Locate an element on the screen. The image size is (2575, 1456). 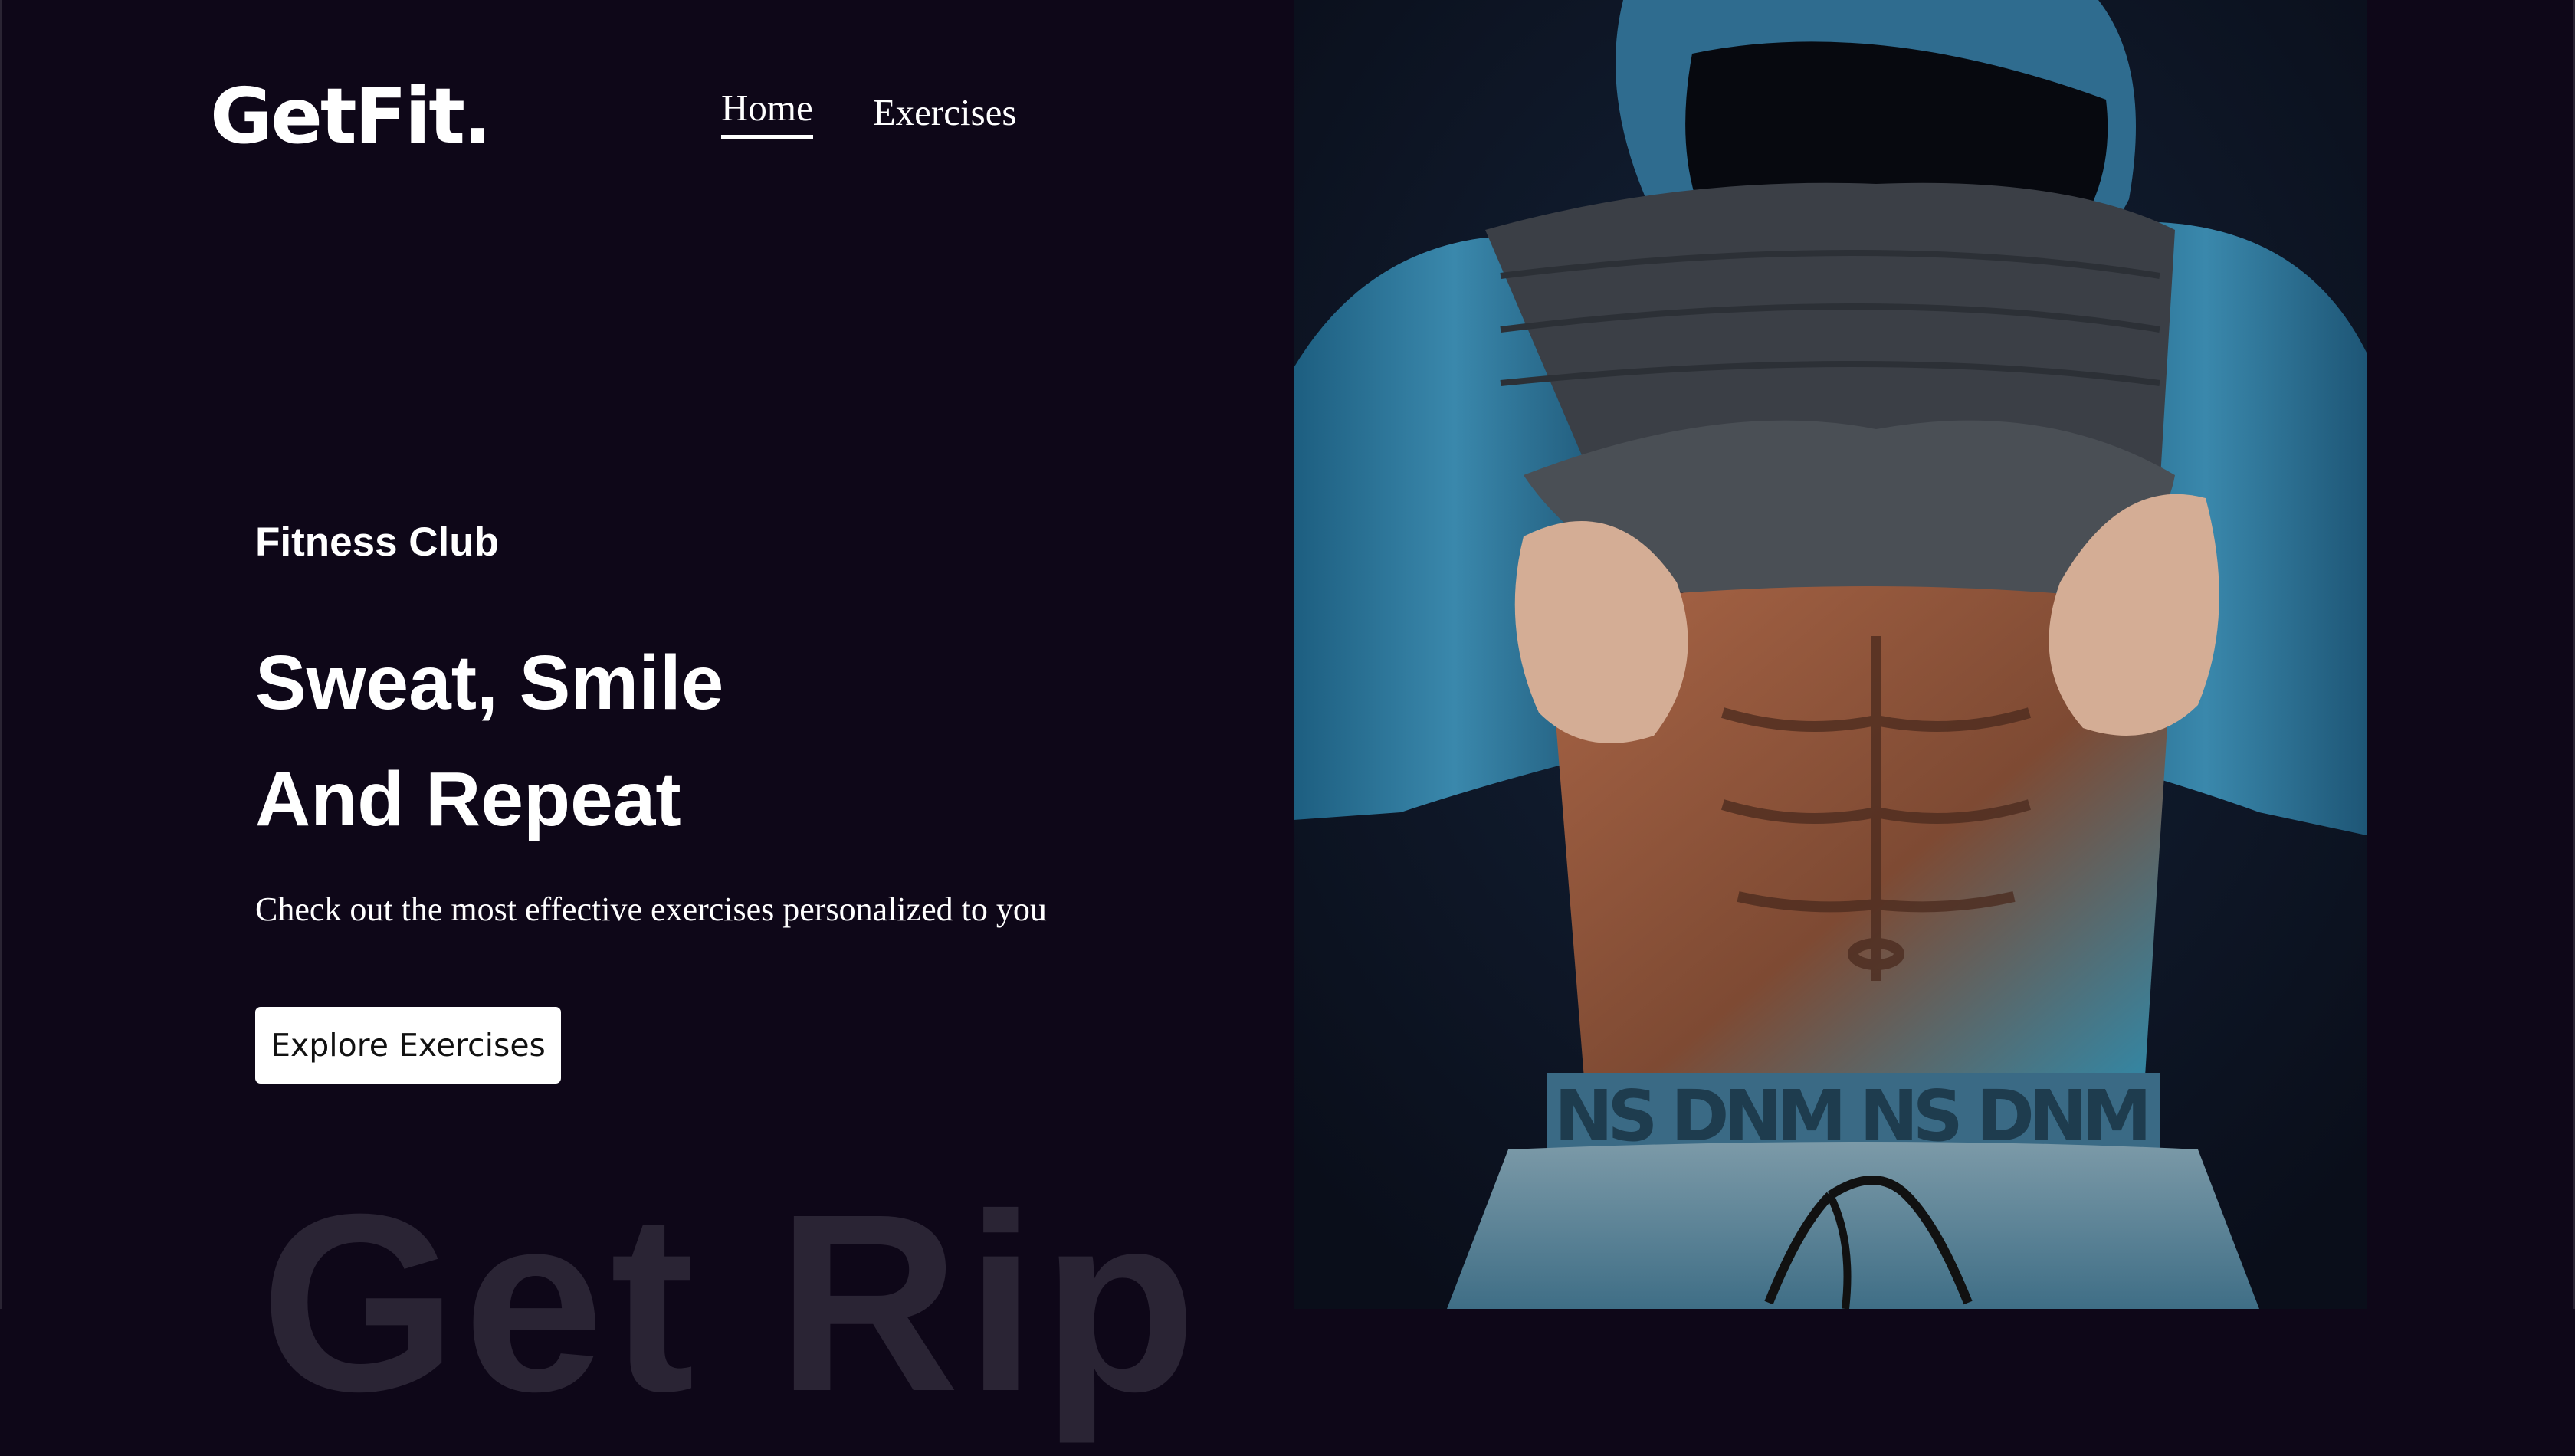
hero-headline-line-2: And Repeat is located at coordinates (468, 799).